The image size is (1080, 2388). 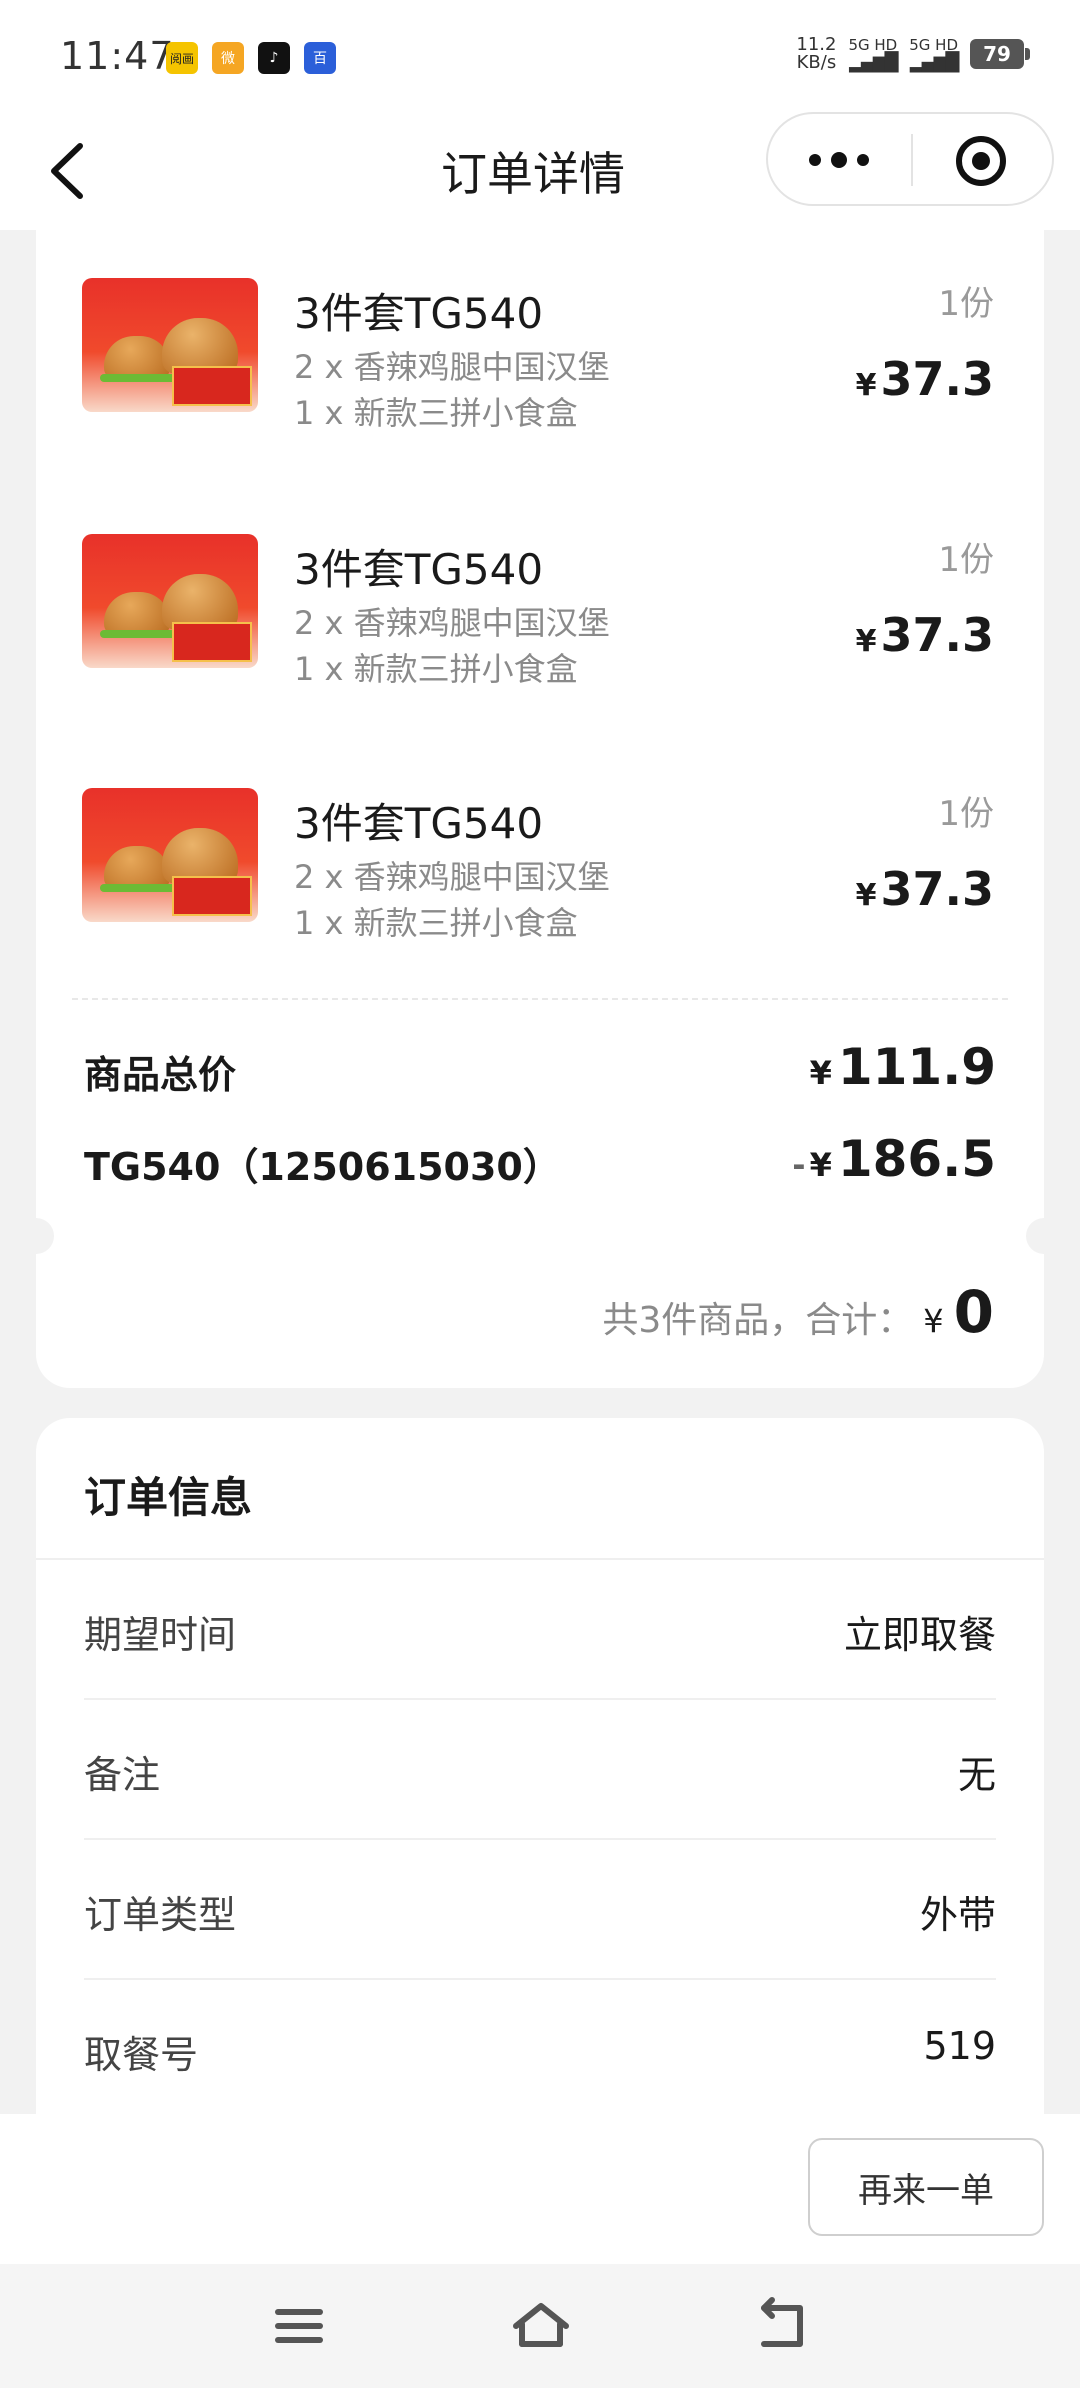 I want to click on more-button, so click(x=839, y=160).